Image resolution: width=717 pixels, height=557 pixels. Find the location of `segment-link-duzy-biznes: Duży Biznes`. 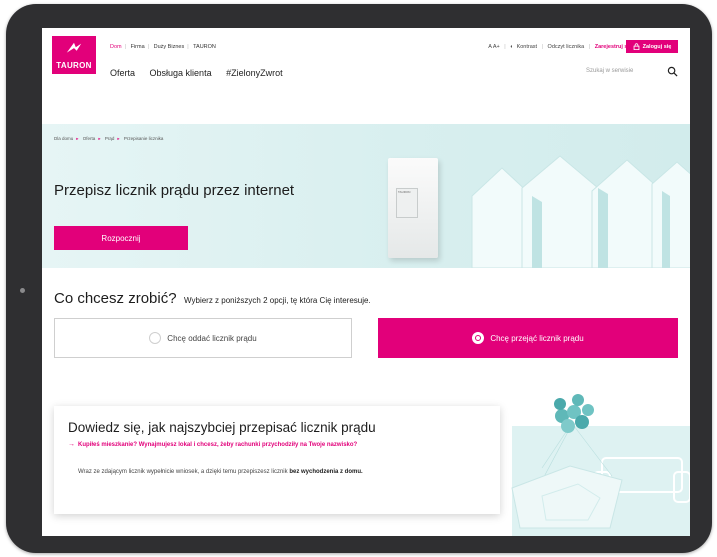

segment-link-duzy-biznes: Duży Biznes is located at coordinates (169, 47).